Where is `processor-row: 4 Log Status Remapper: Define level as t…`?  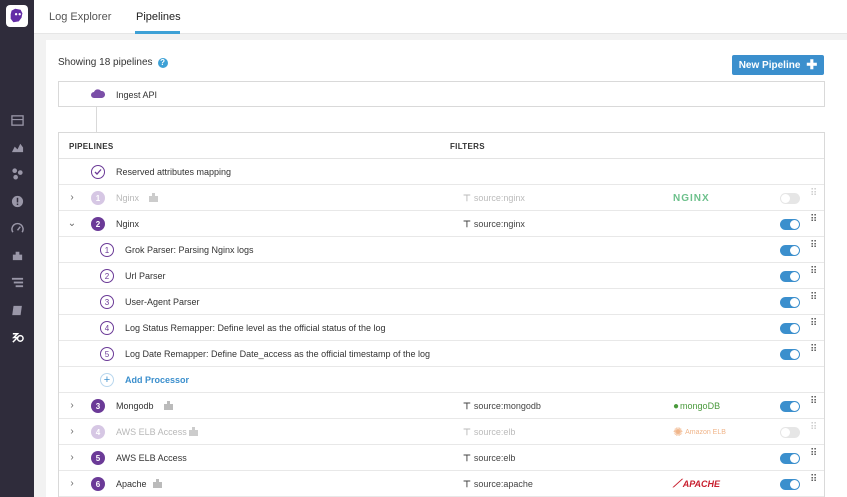 processor-row: 4 Log Status Remapper: Define level as t… is located at coordinates (441, 328).